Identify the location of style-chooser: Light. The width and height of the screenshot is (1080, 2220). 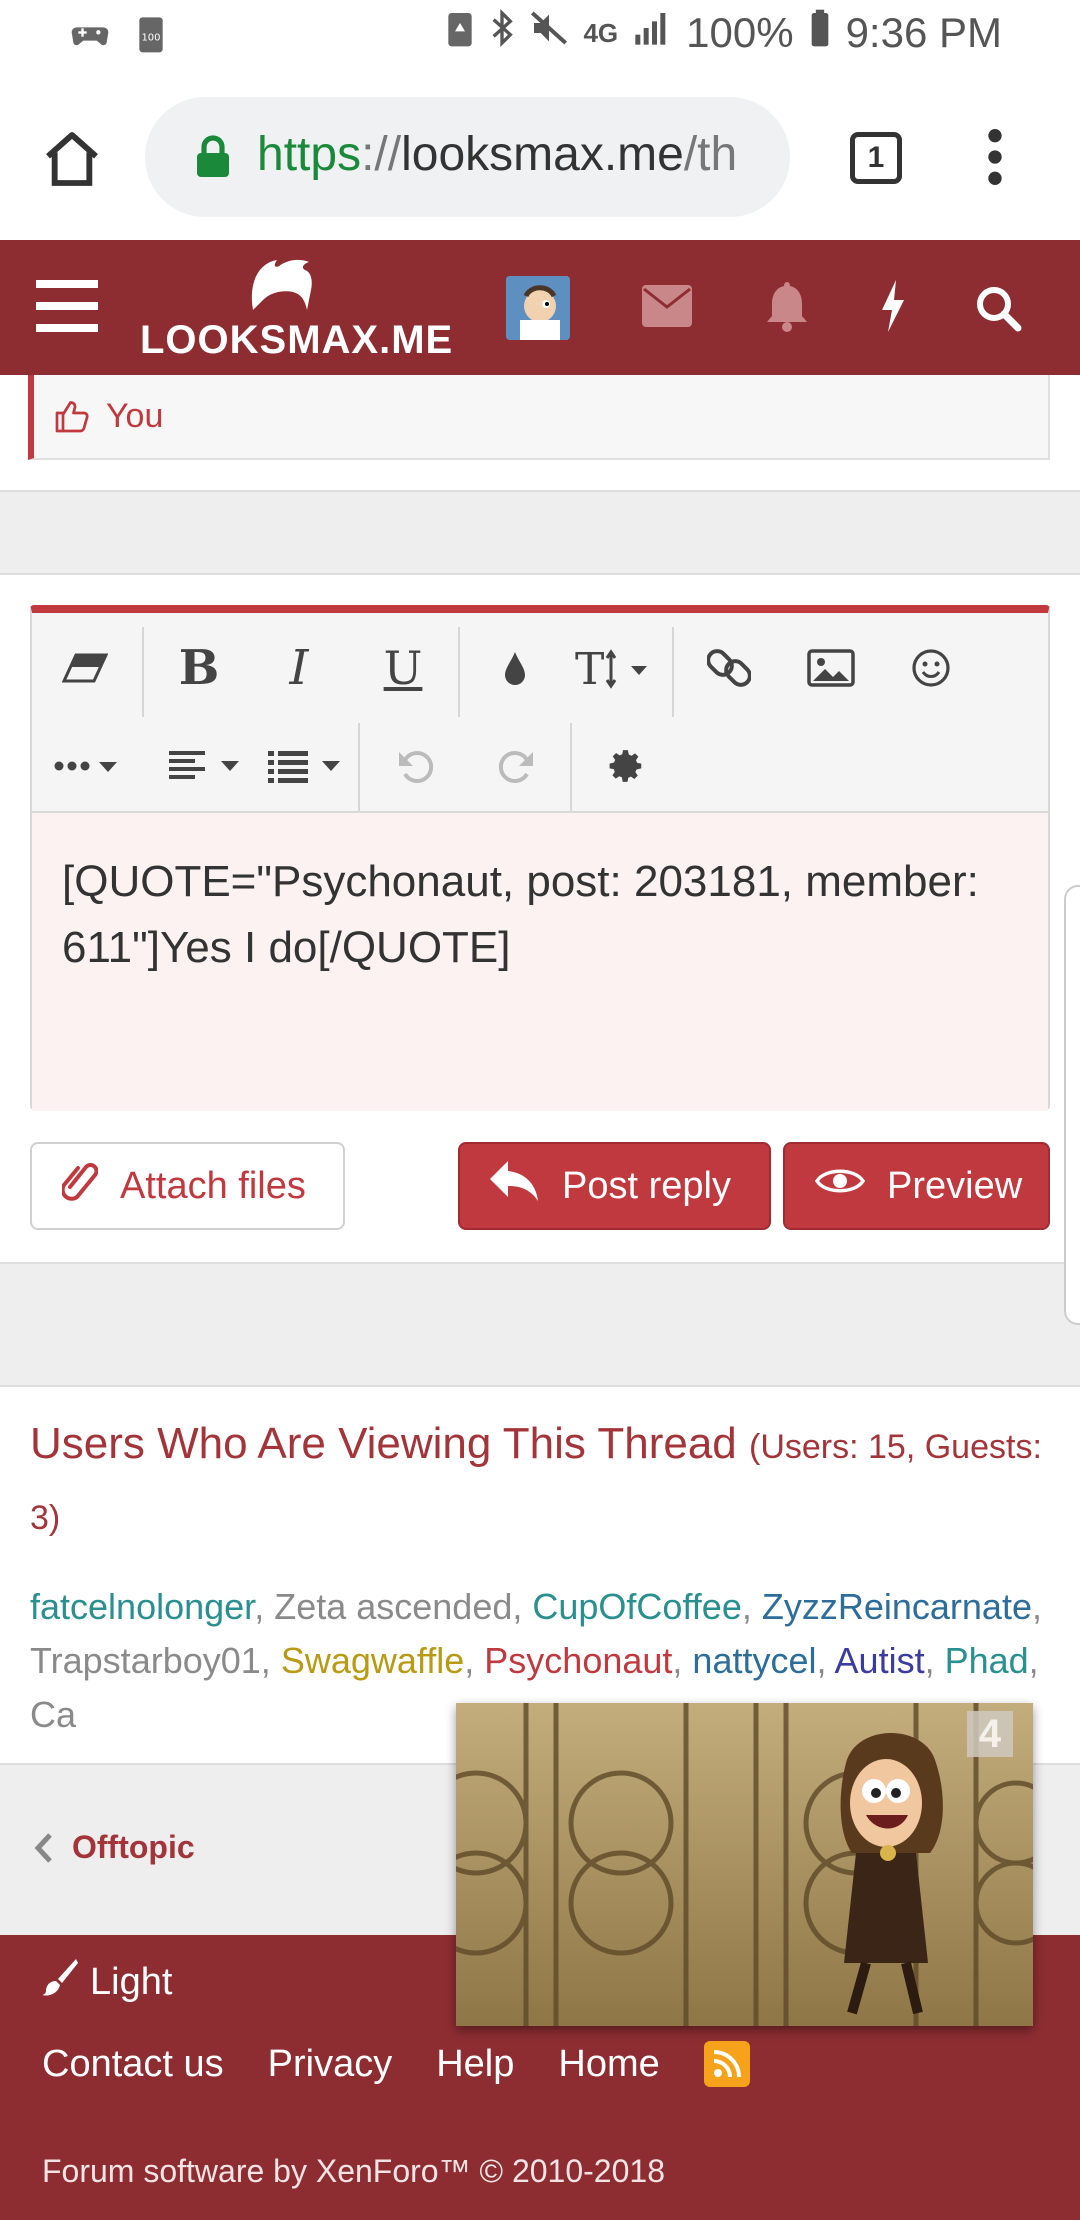
(107, 1982).